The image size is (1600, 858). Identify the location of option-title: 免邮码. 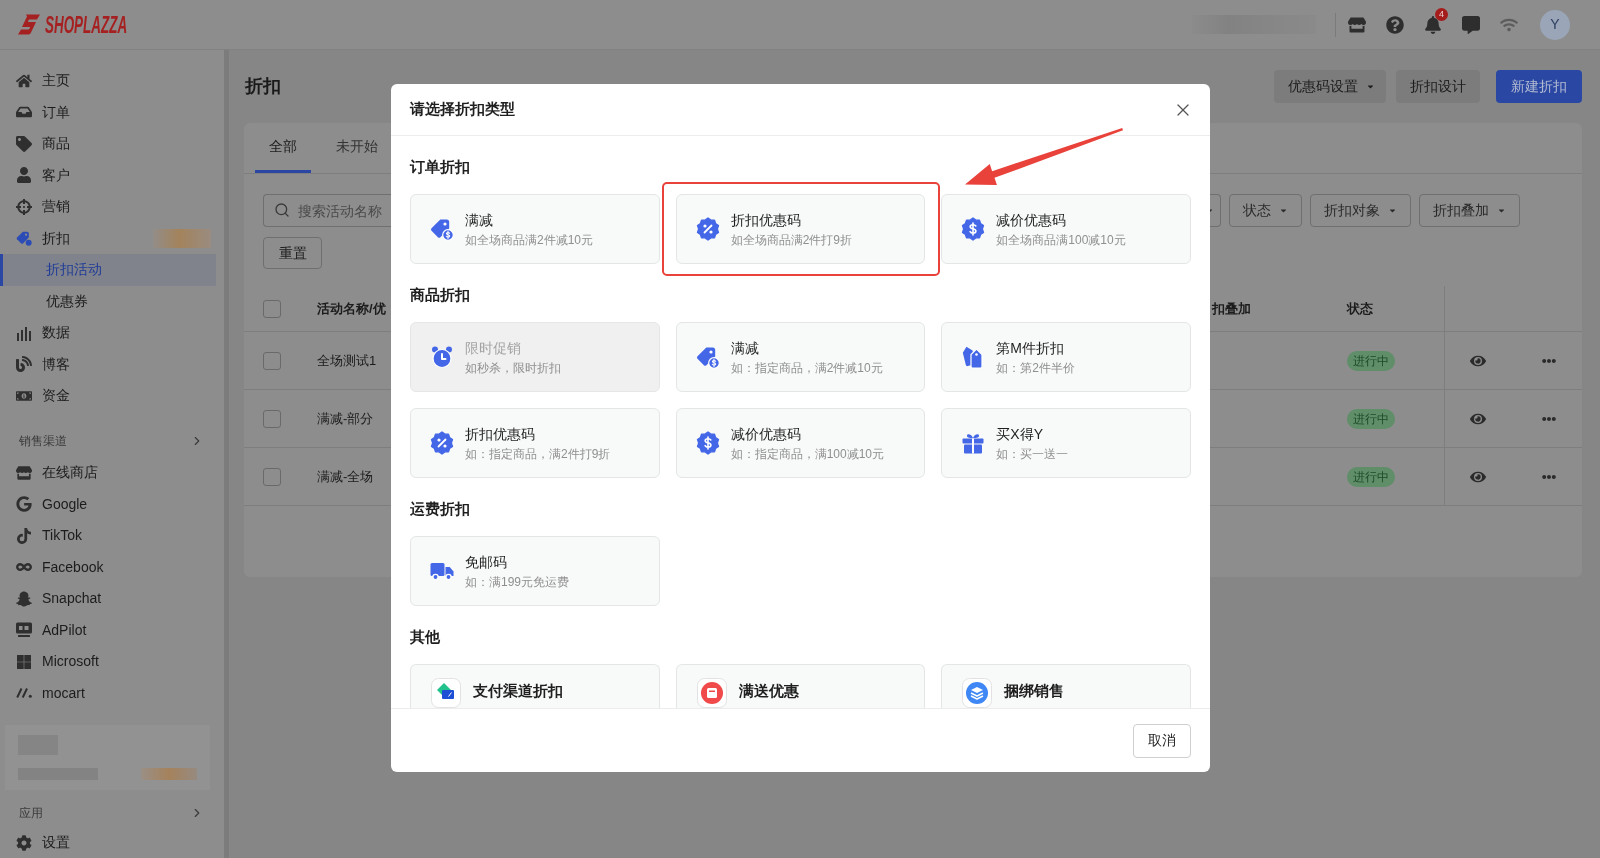
(486, 562).